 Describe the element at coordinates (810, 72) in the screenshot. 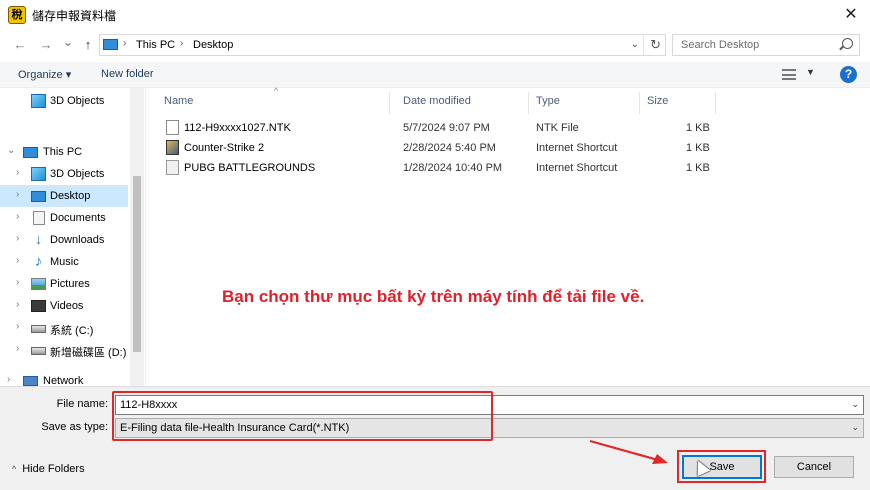

I see `view-dropdown-icon: ▼` at that location.